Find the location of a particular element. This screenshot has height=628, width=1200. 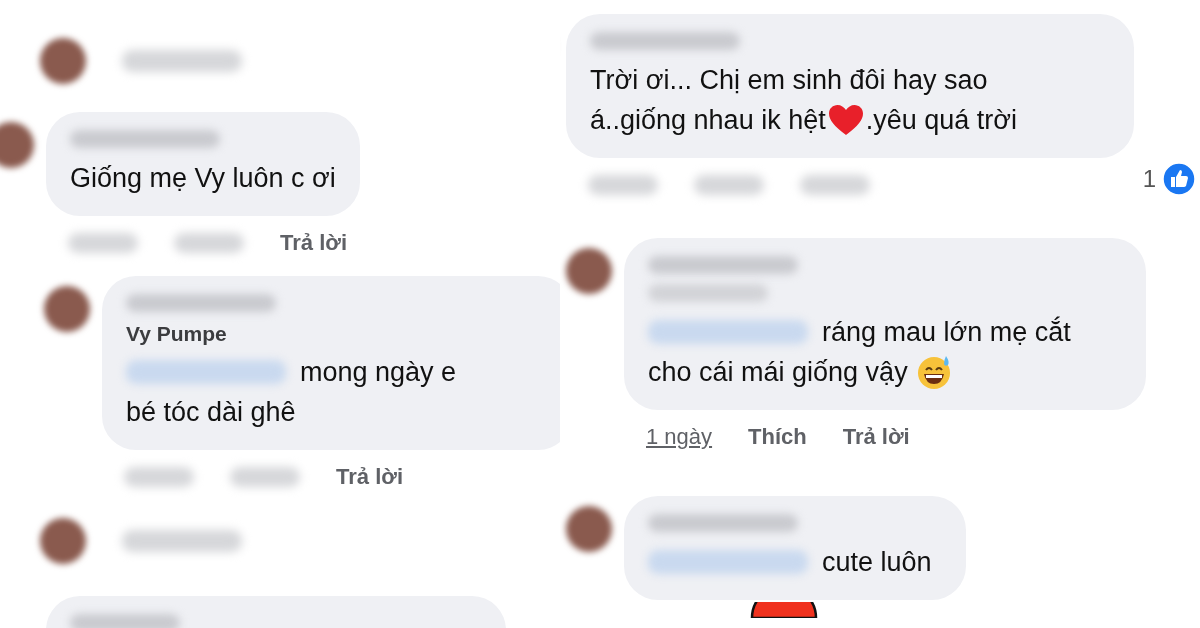

author-name: Vy Pumpe is located at coordinates (337, 334).